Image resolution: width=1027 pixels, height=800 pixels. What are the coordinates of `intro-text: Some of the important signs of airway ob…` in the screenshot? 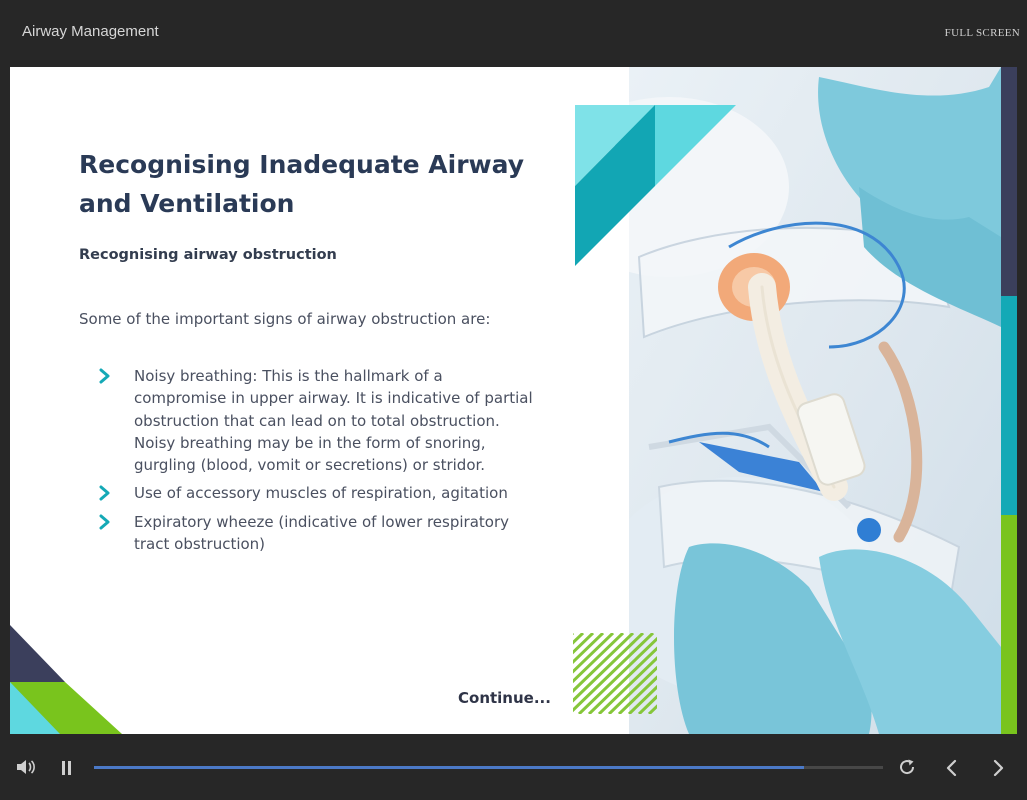 It's located at (285, 319).